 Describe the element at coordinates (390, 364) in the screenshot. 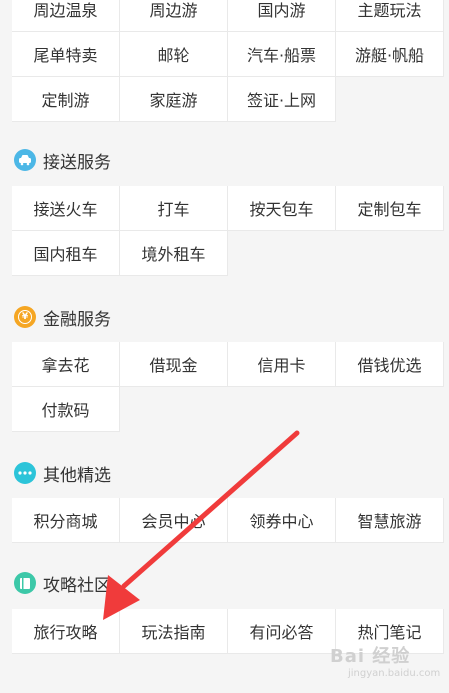

I see `grid-item-loan-select: 借钱优选` at that location.